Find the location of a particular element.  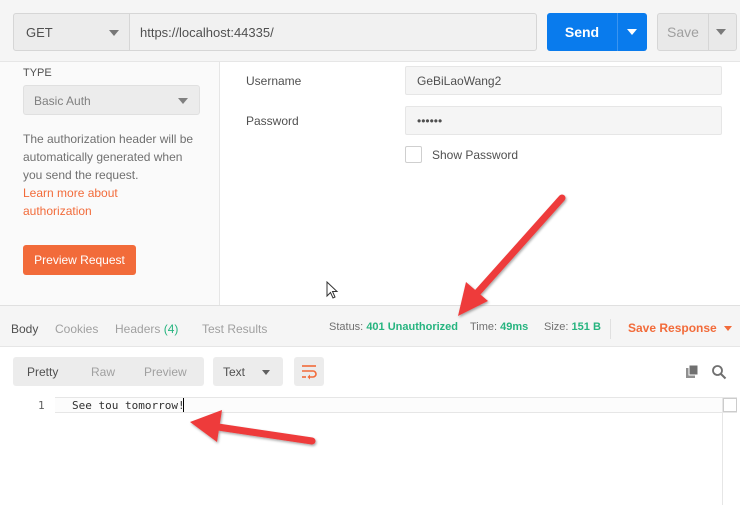

tab-cookies: Cookies is located at coordinates (76, 329).